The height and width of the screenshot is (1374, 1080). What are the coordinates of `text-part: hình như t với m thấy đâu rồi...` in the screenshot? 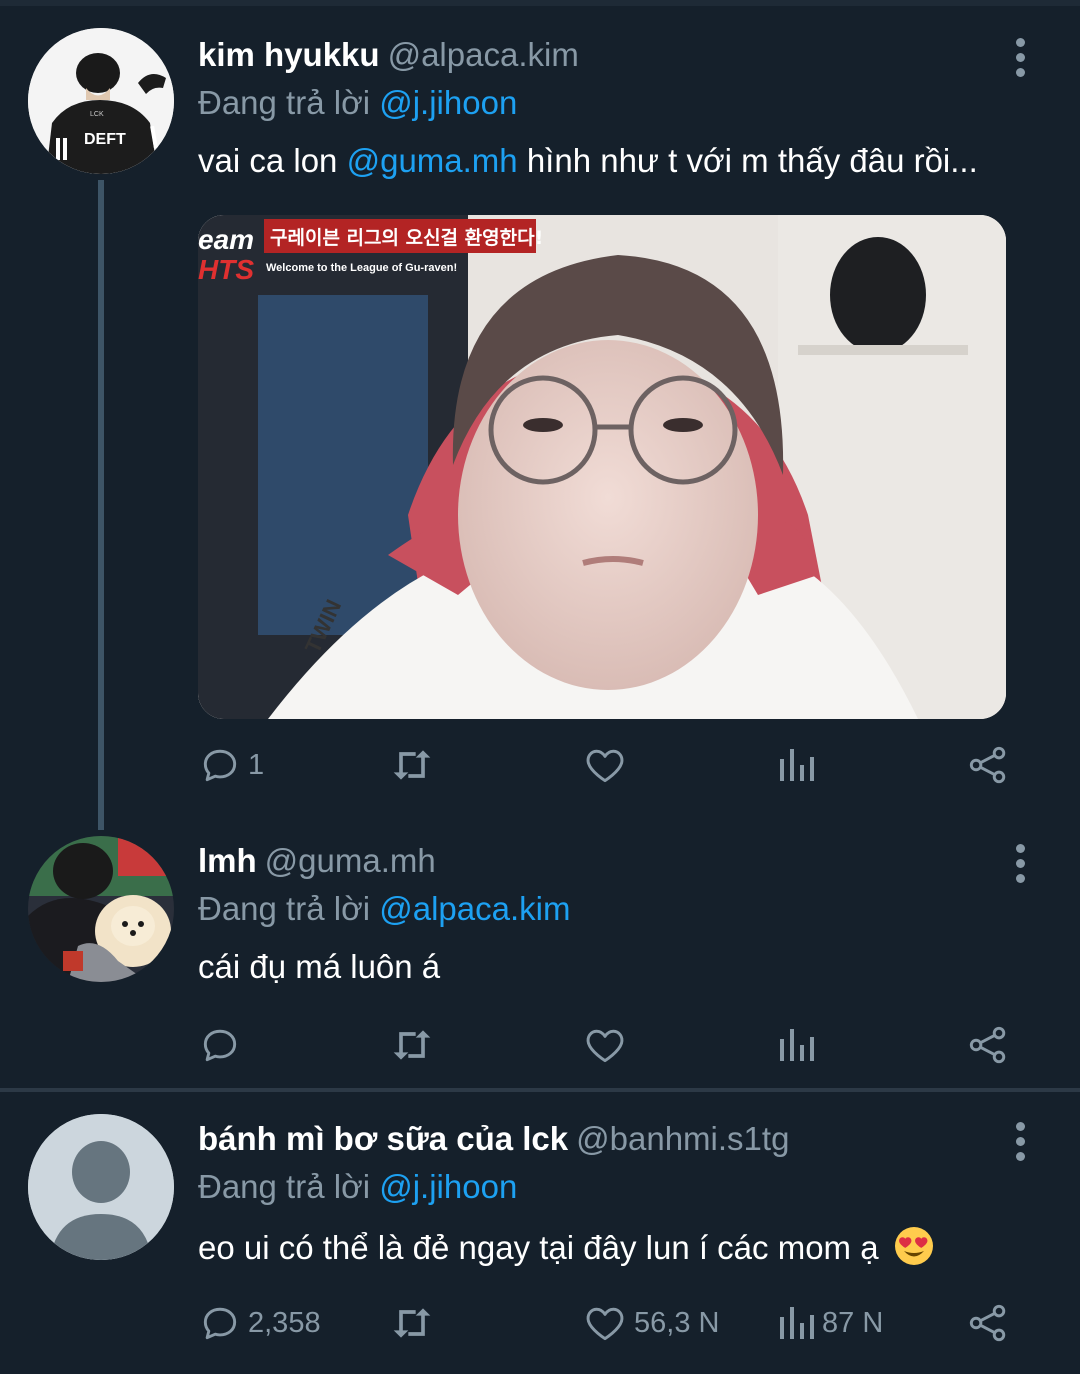 It's located at (747, 160).